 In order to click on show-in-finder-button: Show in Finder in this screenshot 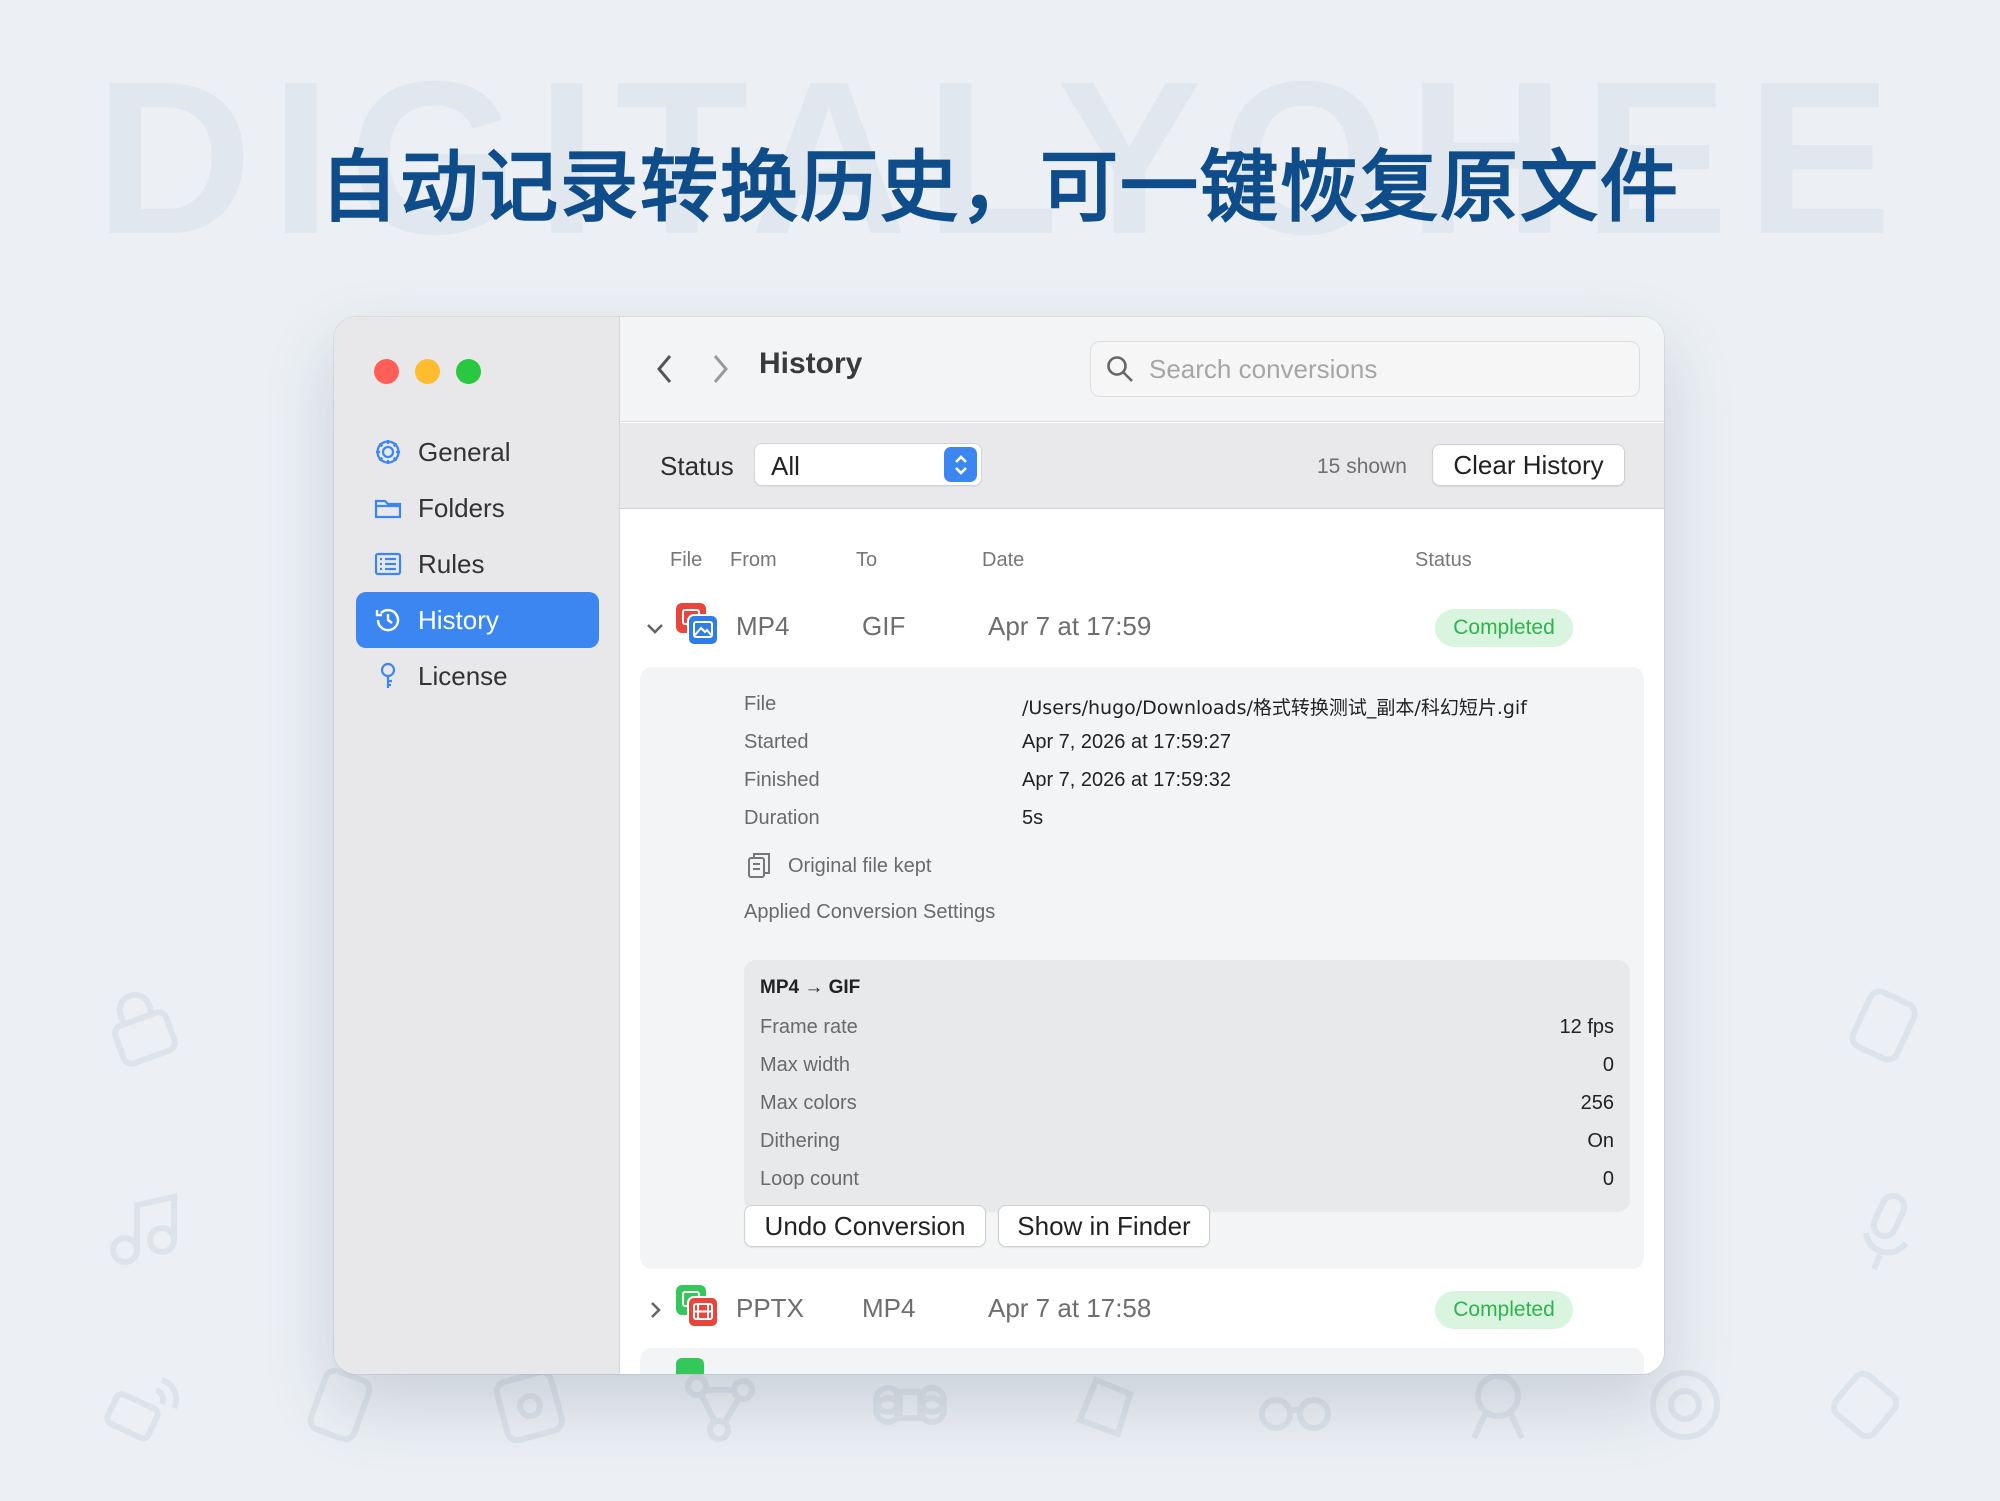, I will do `click(1104, 1226)`.